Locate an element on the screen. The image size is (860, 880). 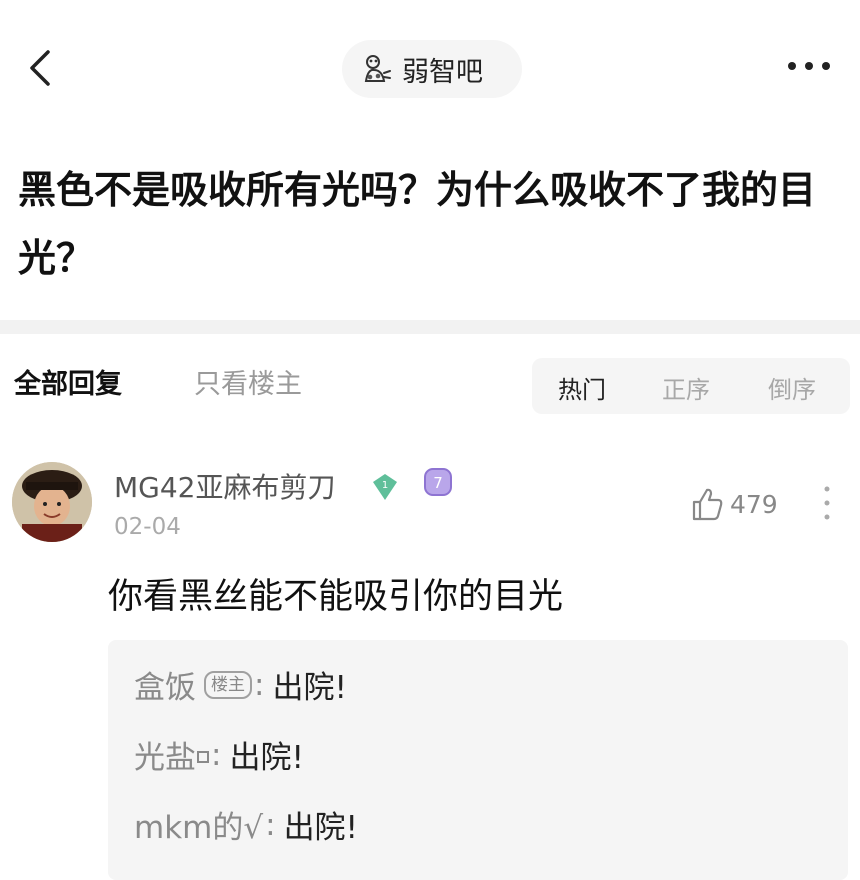
level-badge-number: 1 is located at coordinates (385, 485).